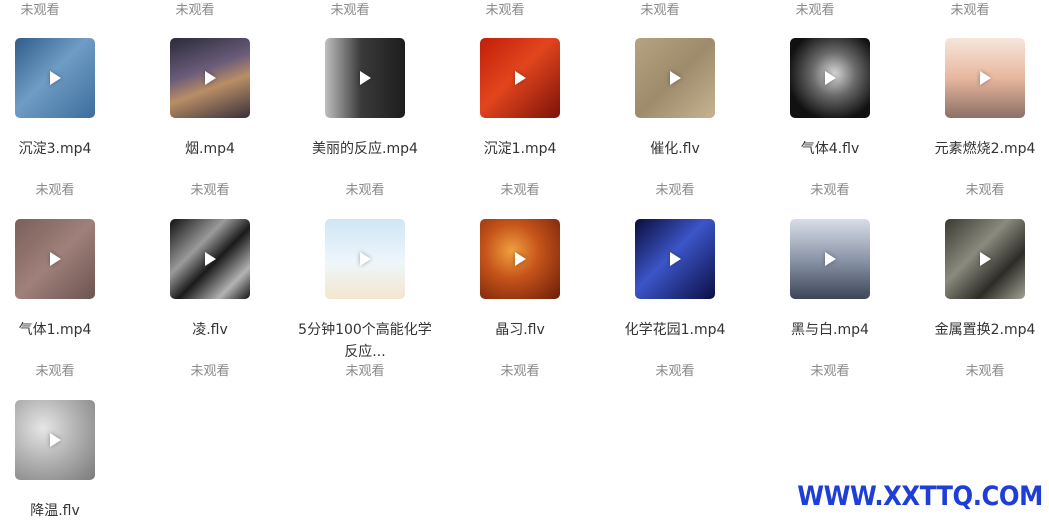 This screenshot has width=1049, height=522. I want to click on file-name: 气体4.flv, so click(830, 149).